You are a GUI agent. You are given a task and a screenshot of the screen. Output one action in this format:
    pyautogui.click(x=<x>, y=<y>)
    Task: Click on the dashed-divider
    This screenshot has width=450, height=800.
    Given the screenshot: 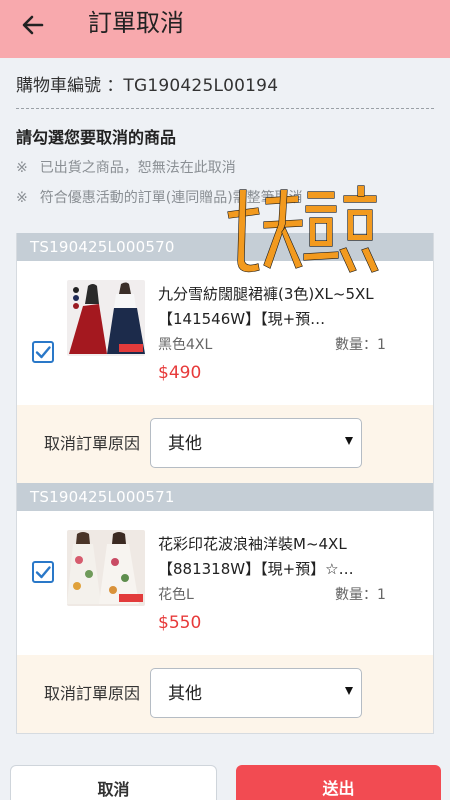 What is the action you would take?
    pyautogui.click(x=225, y=108)
    